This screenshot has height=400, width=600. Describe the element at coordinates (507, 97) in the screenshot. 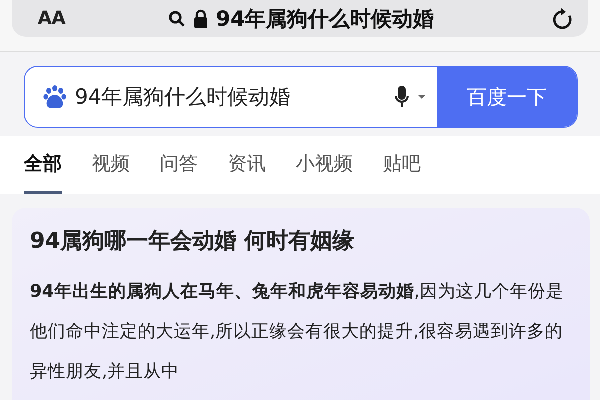

I see `search-button: 百度一下` at that location.